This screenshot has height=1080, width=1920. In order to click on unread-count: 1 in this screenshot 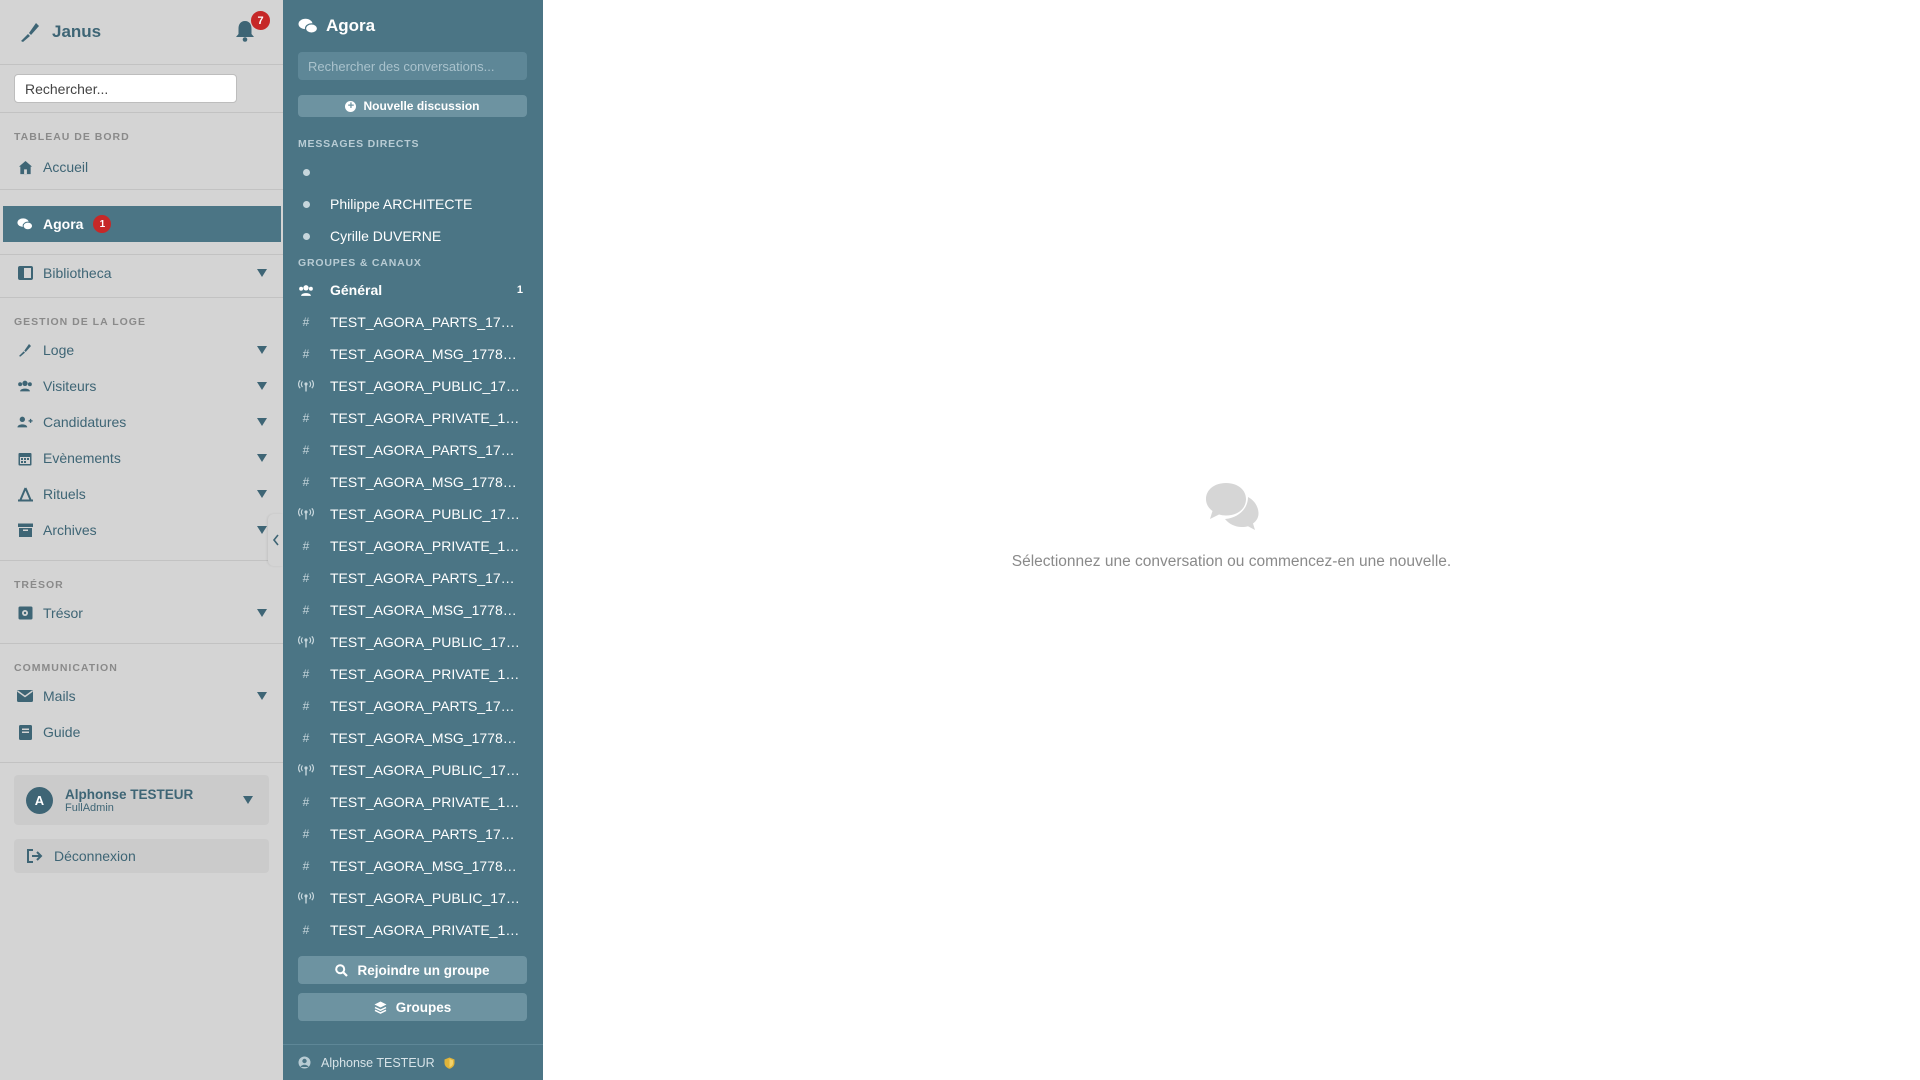, I will do `click(519, 290)`.